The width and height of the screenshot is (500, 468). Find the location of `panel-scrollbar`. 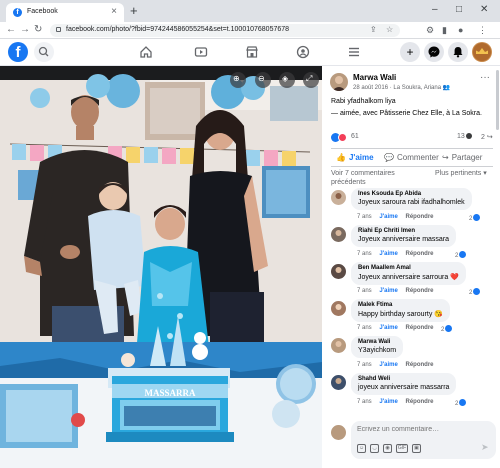

panel-scrollbar is located at coordinates (497, 100).